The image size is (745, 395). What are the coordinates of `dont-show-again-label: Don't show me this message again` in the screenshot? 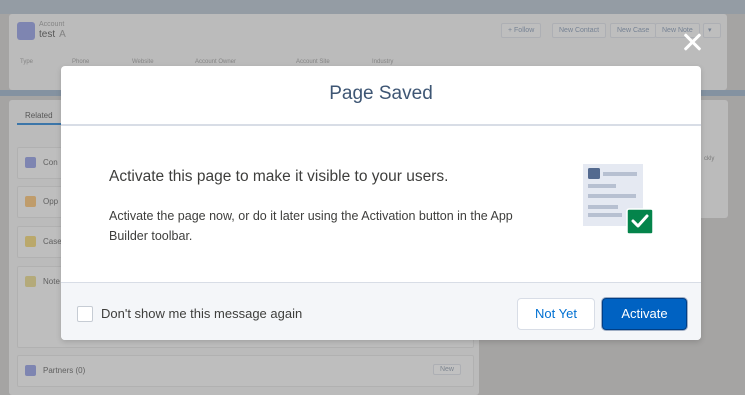 It's located at (201, 313).